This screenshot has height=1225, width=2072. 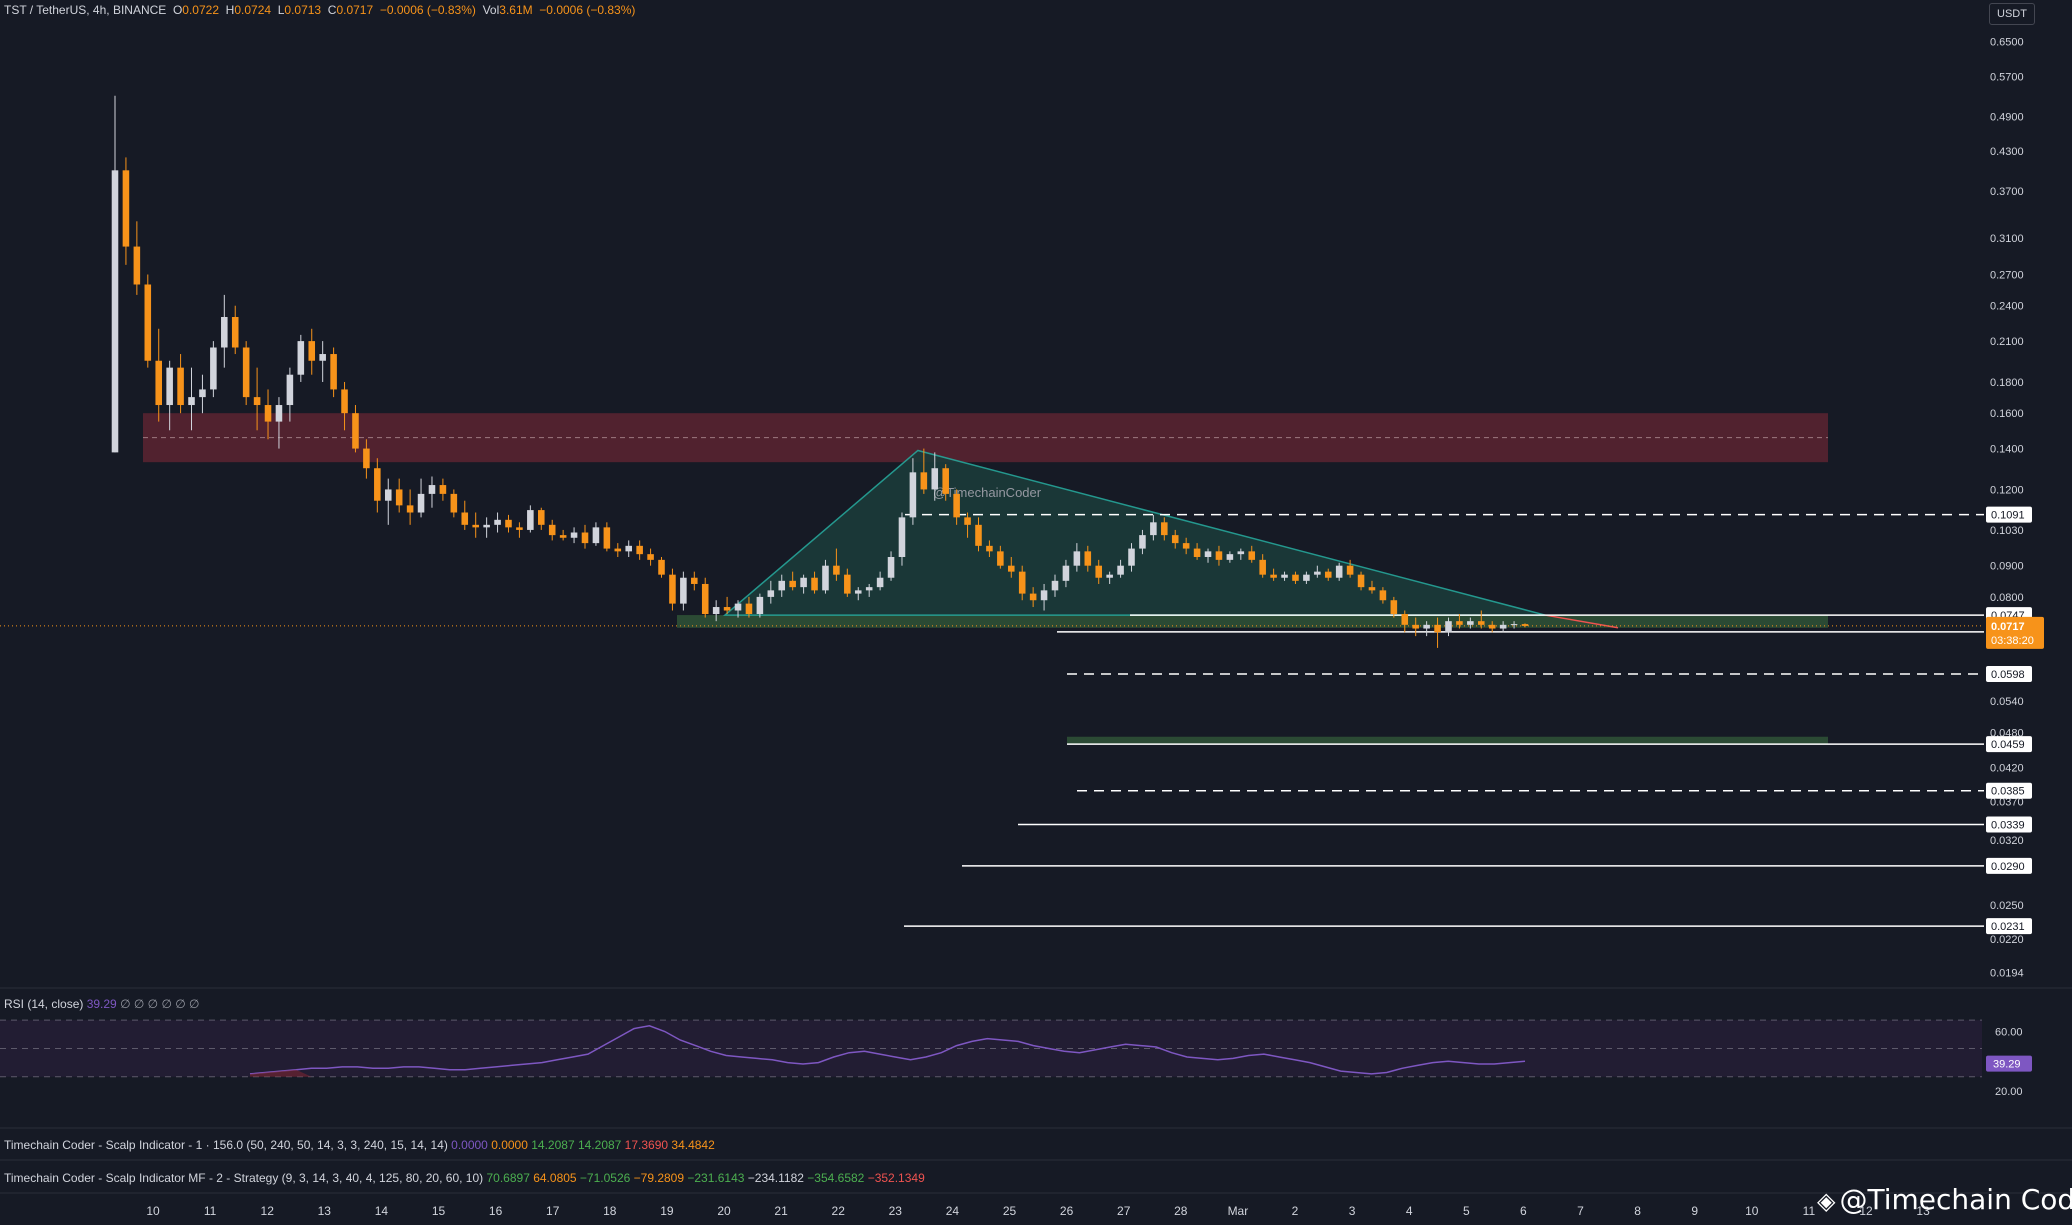 What do you see at coordinates (2012, 14) in the screenshot?
I see `currency-selector: USDT` at bounding box center [2012, 14].